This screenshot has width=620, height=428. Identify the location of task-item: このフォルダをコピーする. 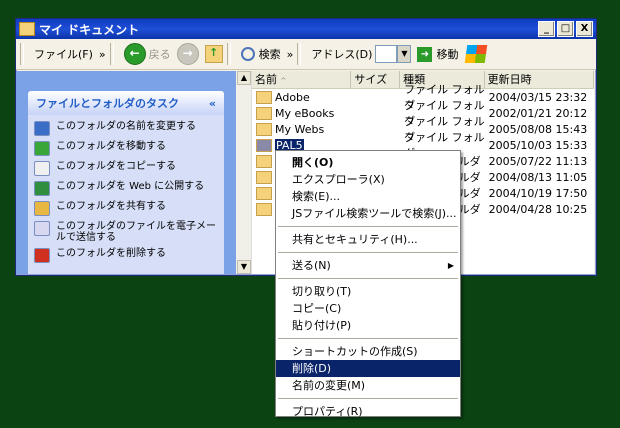
(126, 168).